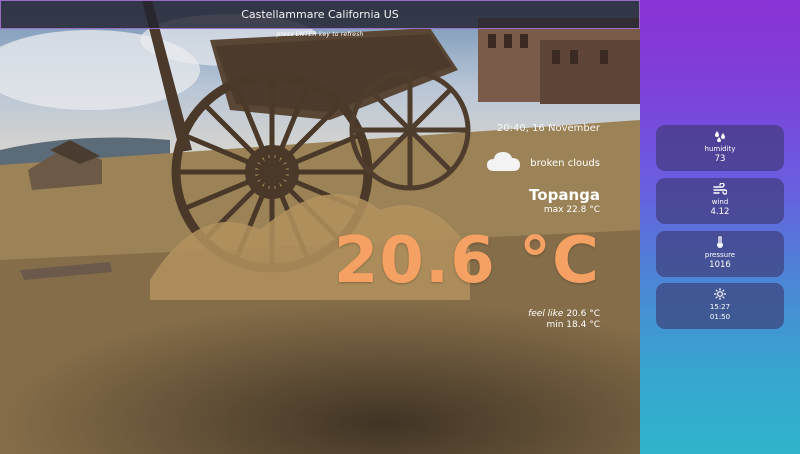  I want to click on sunrise-time: 15:27, so click(720, 307).